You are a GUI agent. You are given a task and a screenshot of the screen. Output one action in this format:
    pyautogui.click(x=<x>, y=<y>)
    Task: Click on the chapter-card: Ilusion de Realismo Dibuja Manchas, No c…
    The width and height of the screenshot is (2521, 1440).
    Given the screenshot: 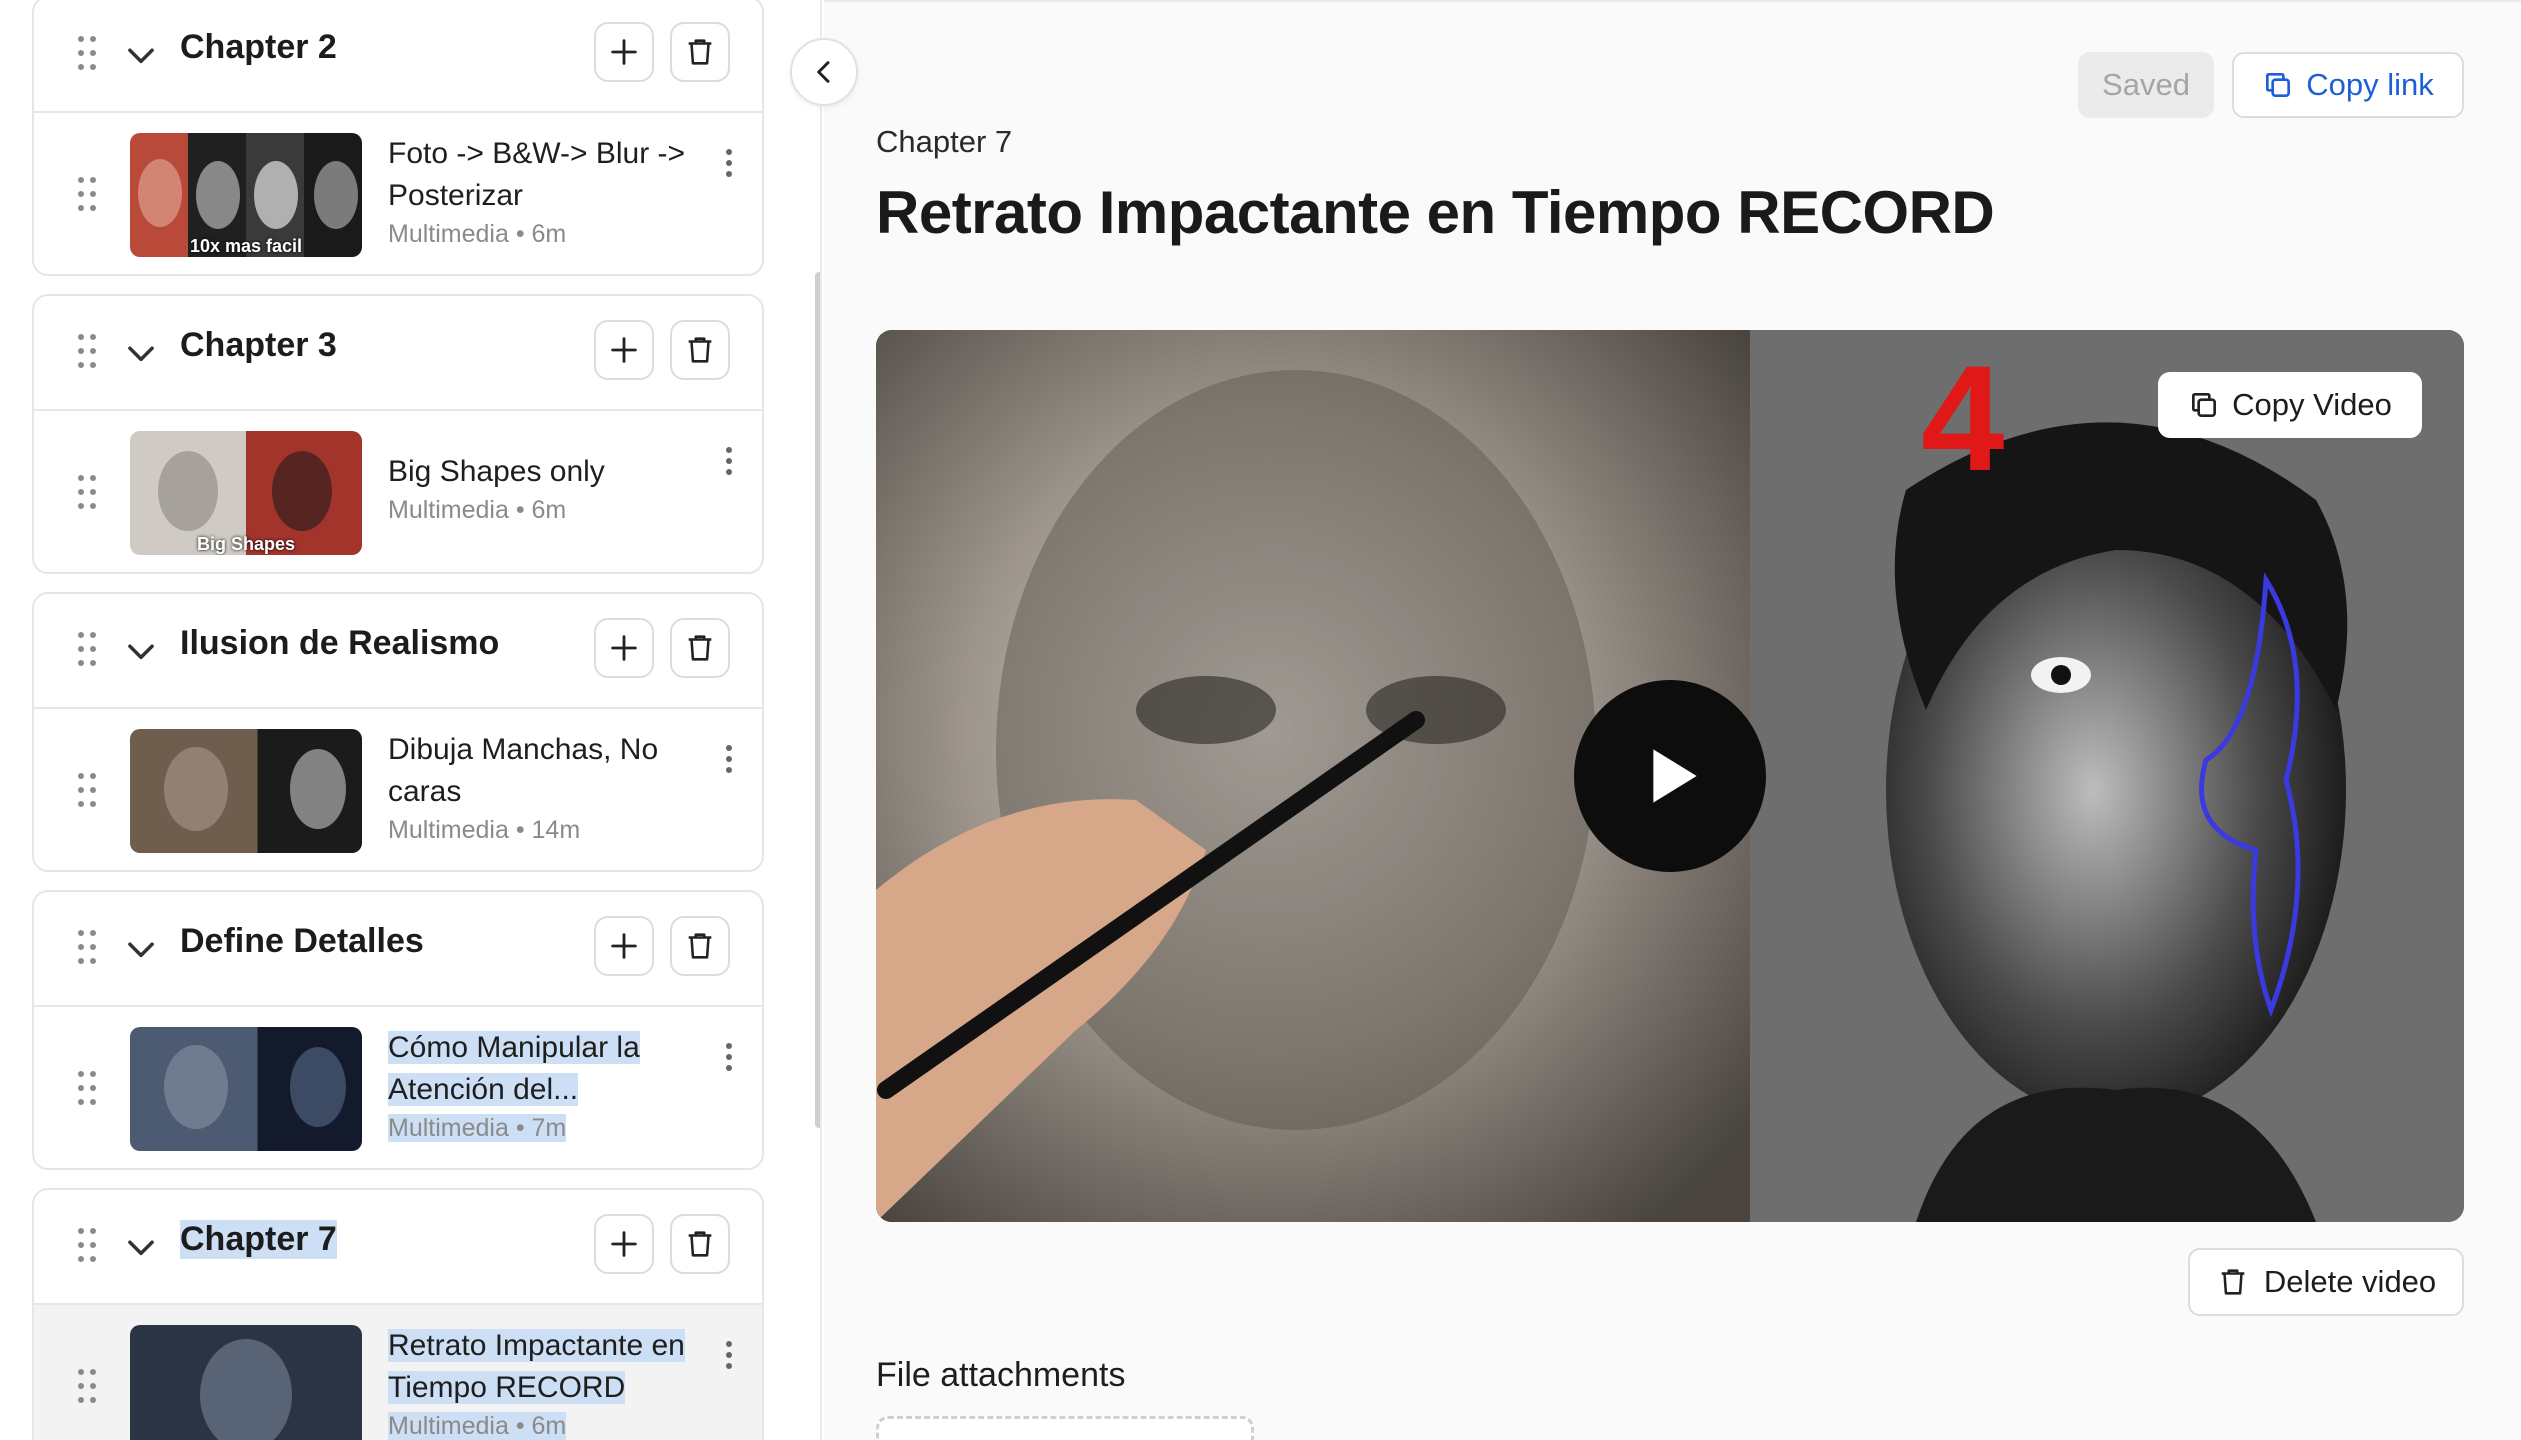 What is the action you would take?
    pyautogui.click(x=398, y=732)
    